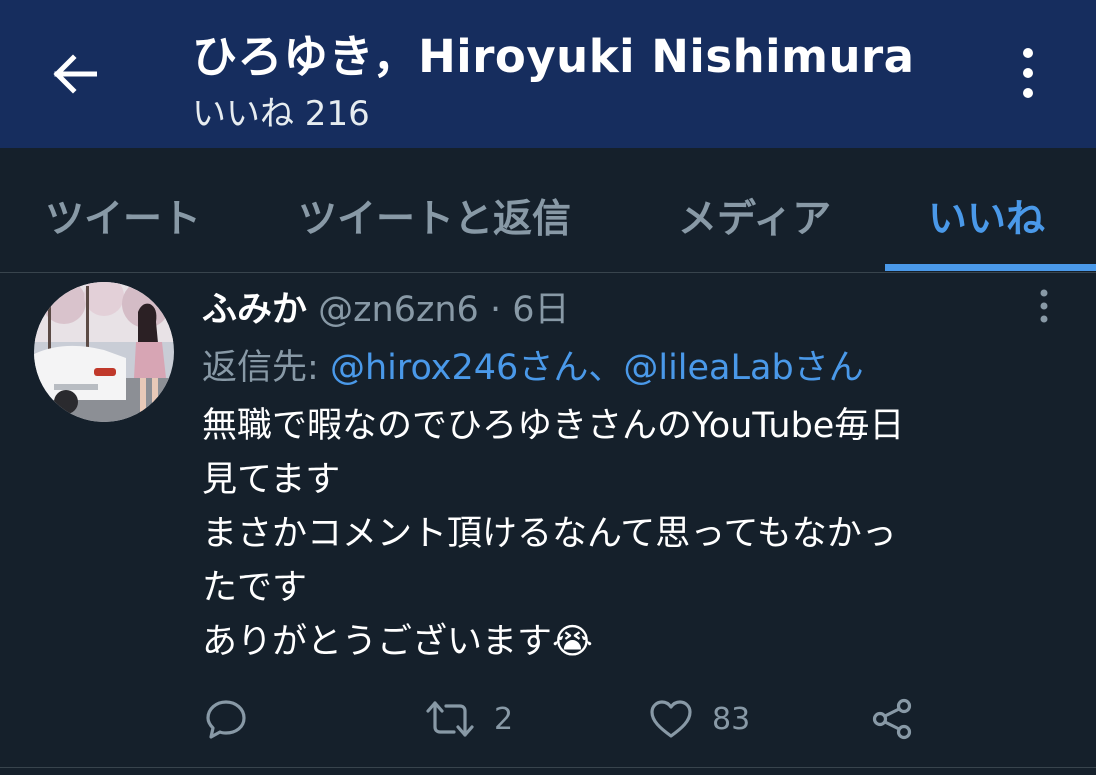  Describe the element at coordinates (549, 534) in the screenshot. I see `tweet-text-line: まさかコメント頂けるなんて思ってもなかっ` at that location.